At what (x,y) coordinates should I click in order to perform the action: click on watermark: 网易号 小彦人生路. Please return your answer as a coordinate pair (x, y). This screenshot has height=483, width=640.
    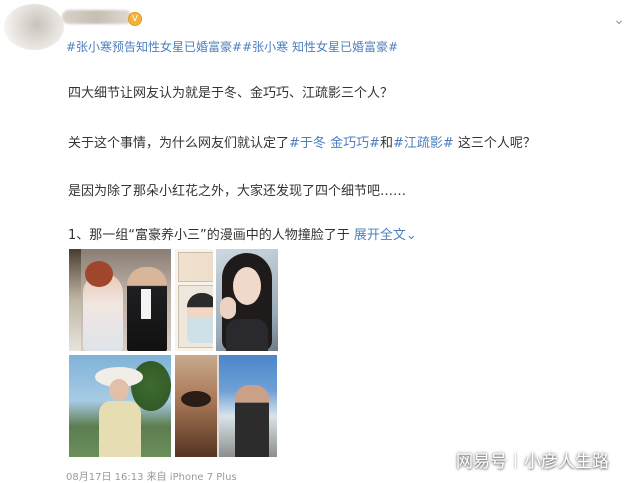
    Looking at the image, I should click on (532, 459).